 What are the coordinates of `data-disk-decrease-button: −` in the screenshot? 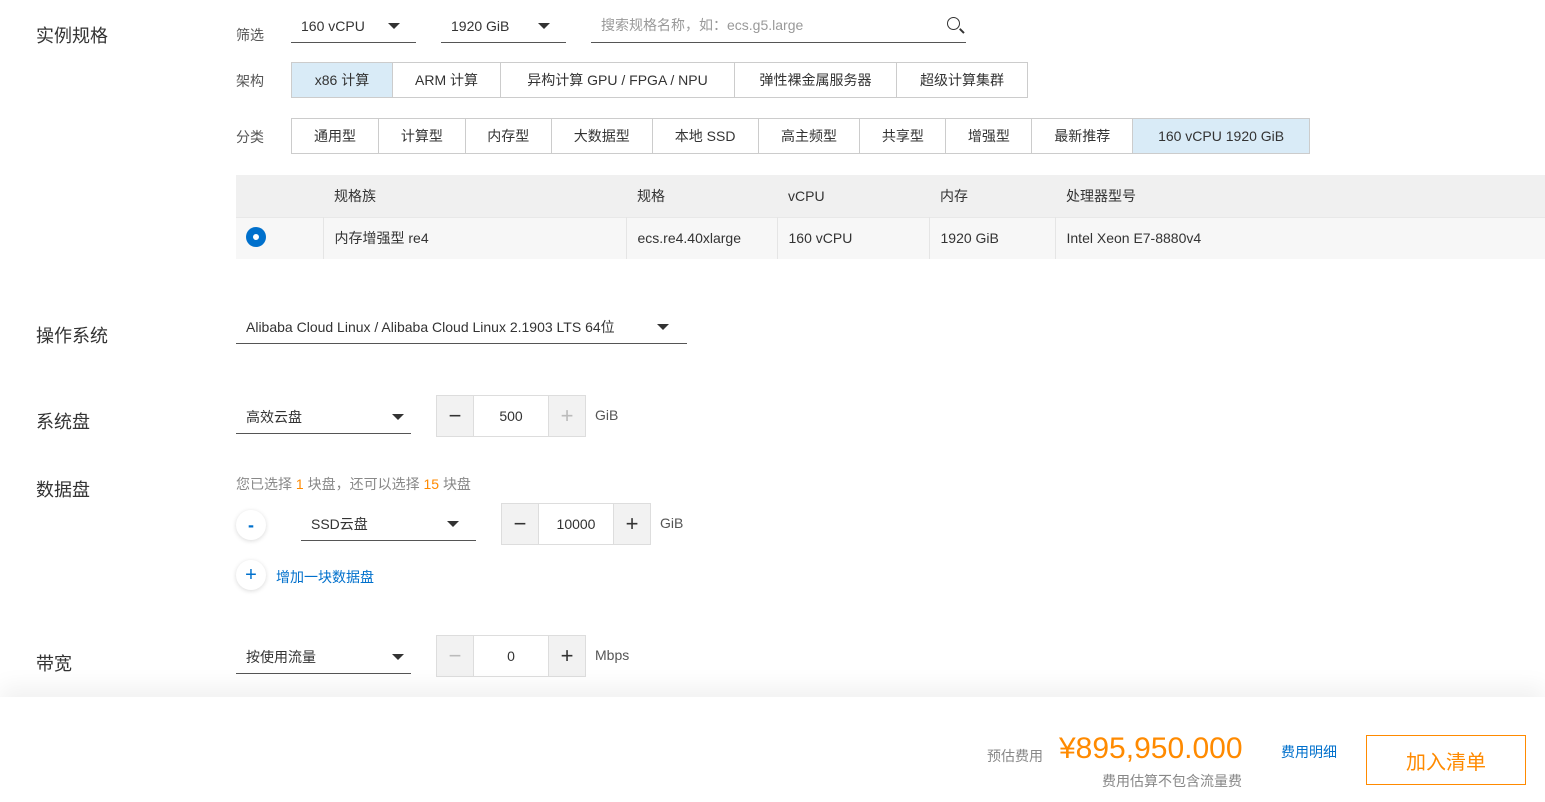 It's located at (520, 524).